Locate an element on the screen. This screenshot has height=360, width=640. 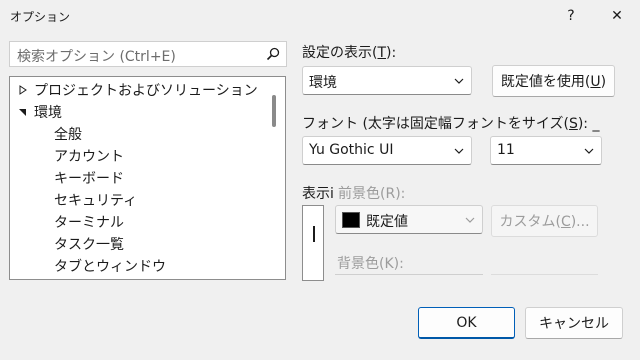
close-button: ✕ is located at coordinates (617, 16).